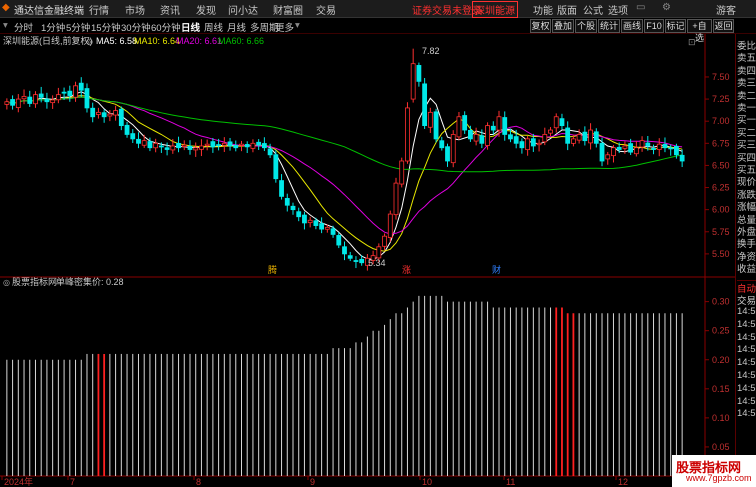  I want to click on event-marker-teng: 腾, so click(272, 269).